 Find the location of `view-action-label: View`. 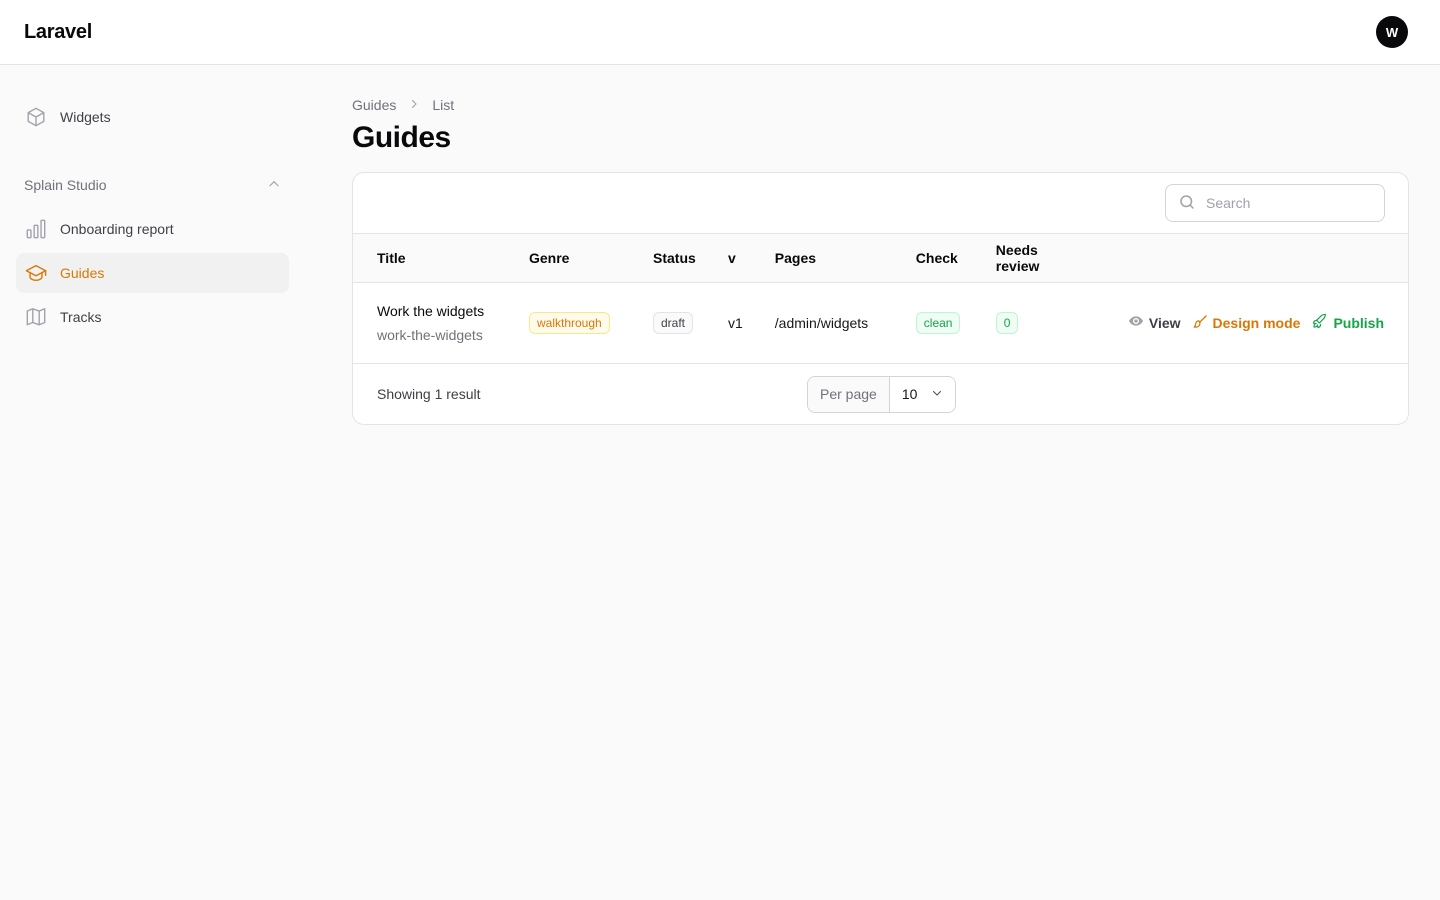

view-action-label: View is located at coordinates (1164, 322).